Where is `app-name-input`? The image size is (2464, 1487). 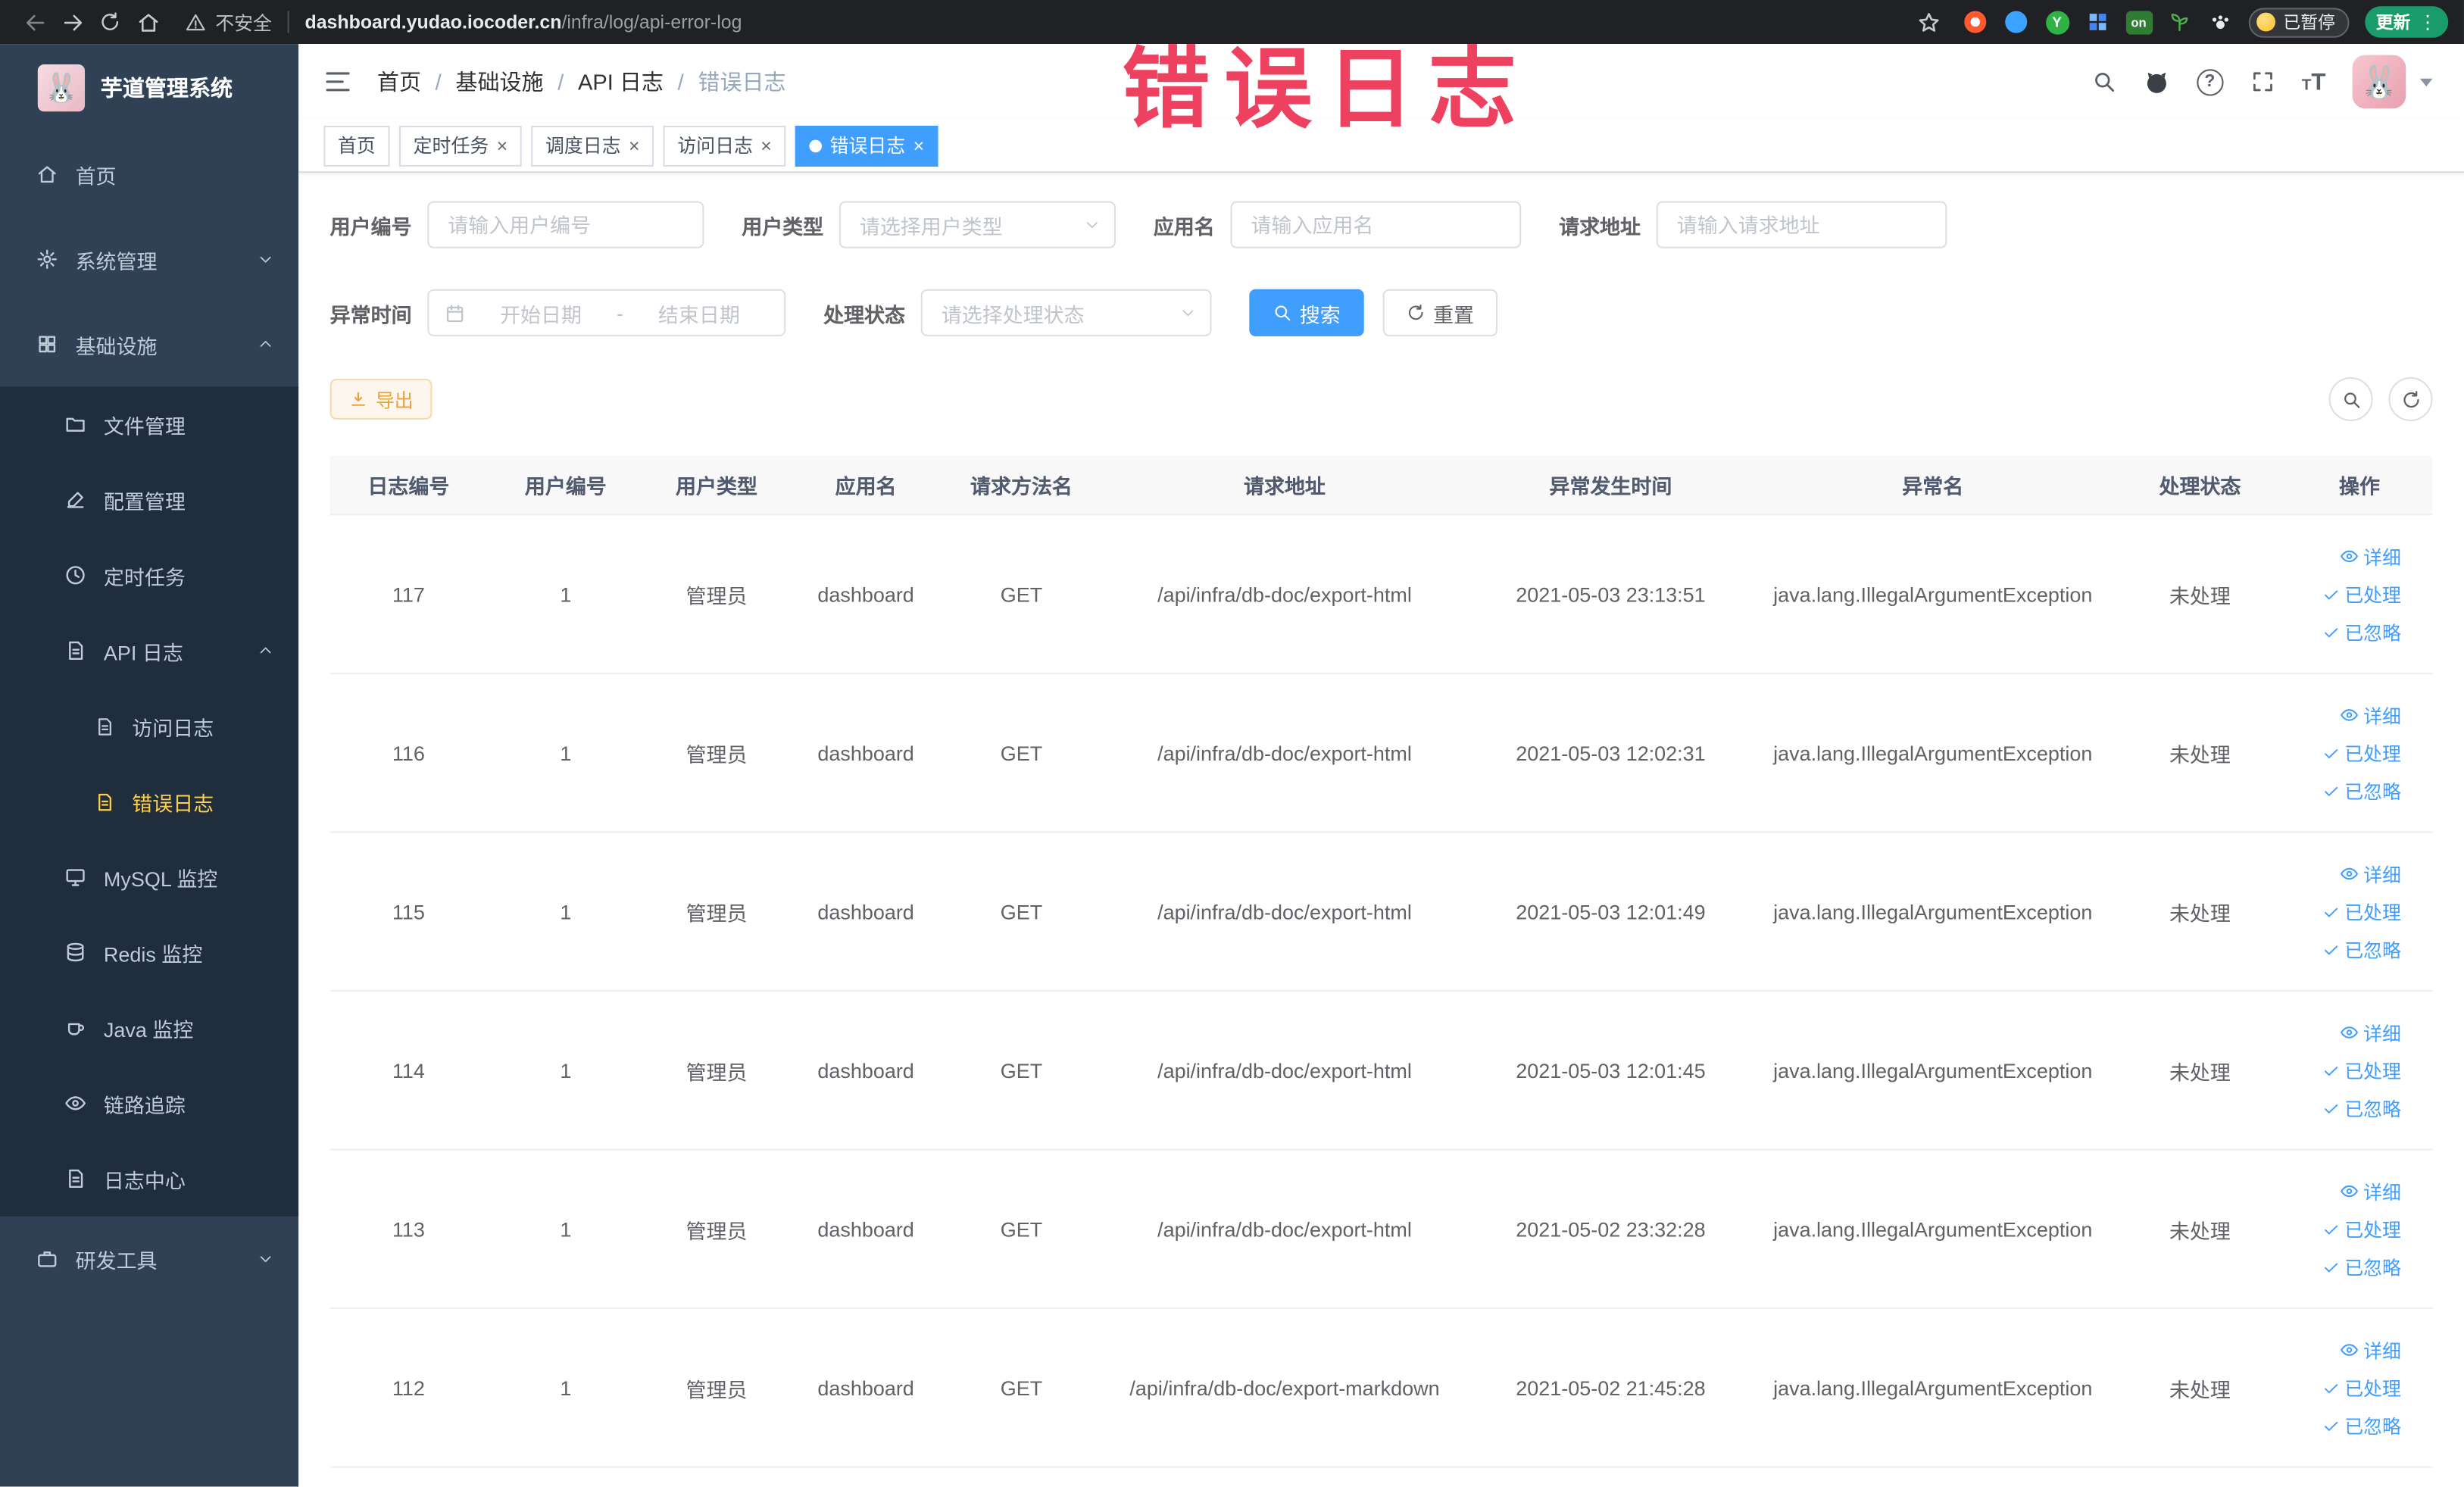
app-name-input is located at coordinates (1376, 224).